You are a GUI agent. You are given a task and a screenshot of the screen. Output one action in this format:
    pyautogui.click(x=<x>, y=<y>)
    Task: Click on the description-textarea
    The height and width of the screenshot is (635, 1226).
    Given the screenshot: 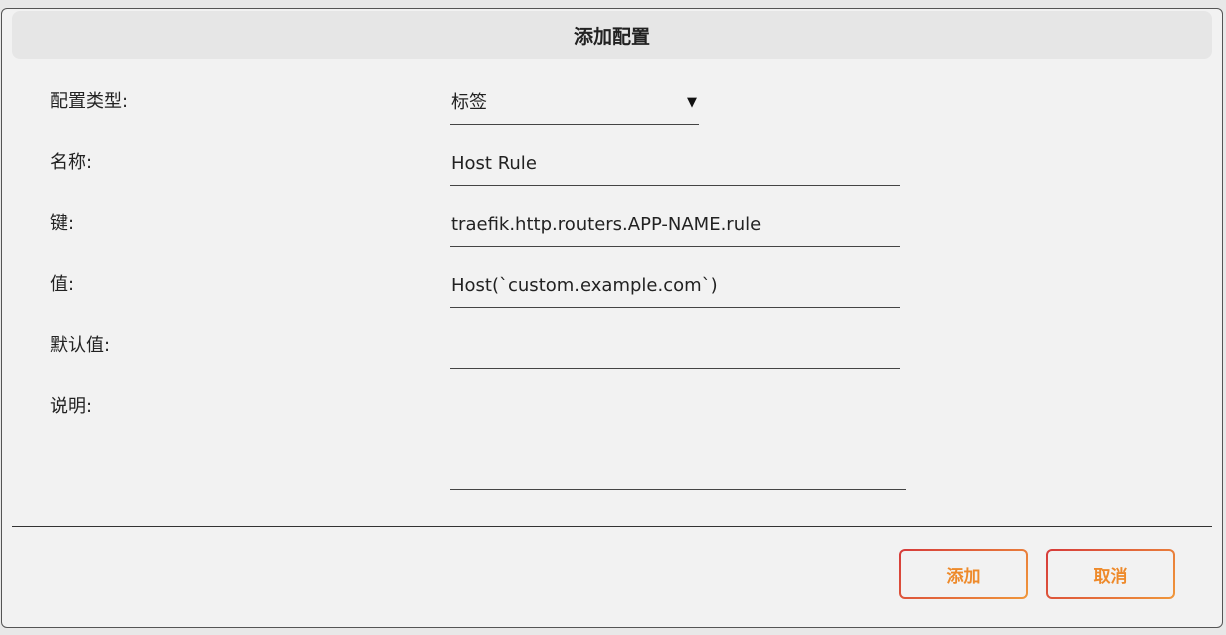 What is the action you would take?
    pyautogui.click(x=678, y=435)
    